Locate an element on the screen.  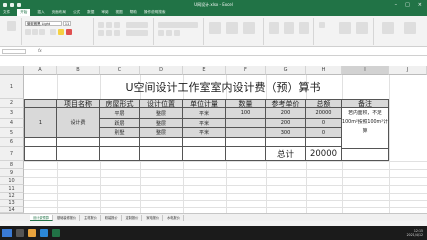
borders-icon is located at coordinates (53, 32).